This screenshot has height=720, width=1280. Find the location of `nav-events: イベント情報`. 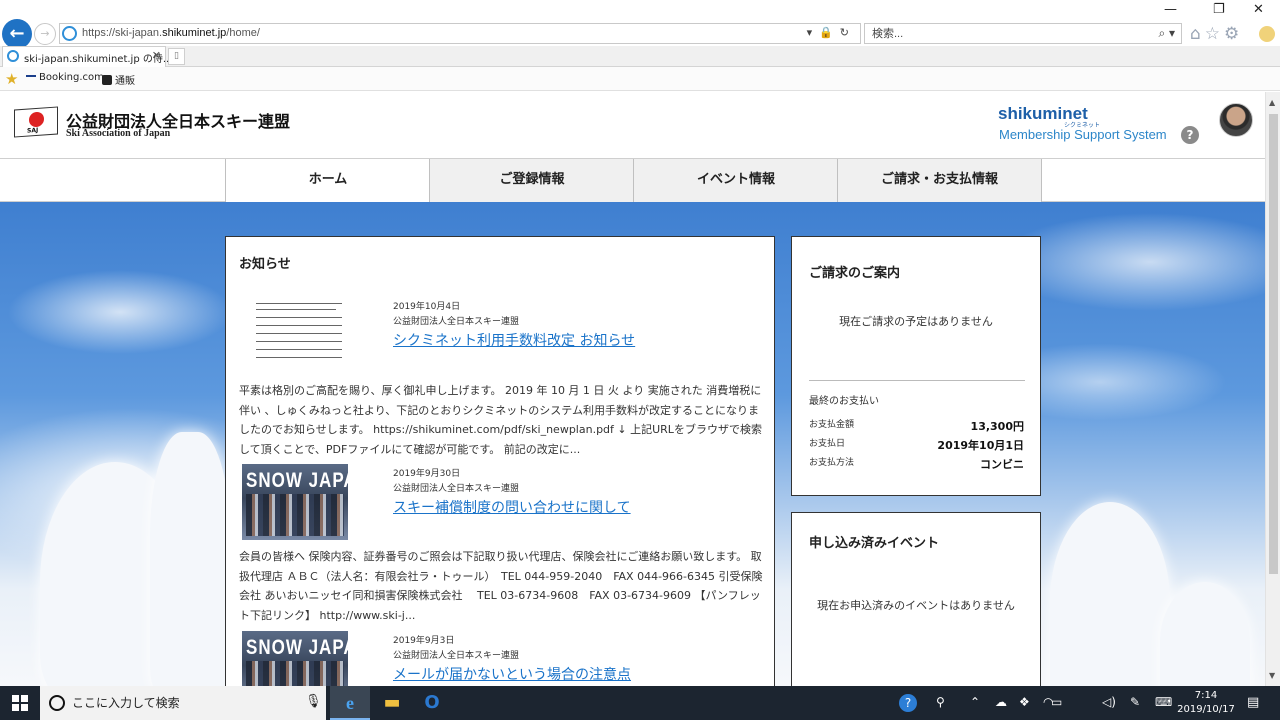

nav-events: イベント情報 is located at coordinates (735, 180).